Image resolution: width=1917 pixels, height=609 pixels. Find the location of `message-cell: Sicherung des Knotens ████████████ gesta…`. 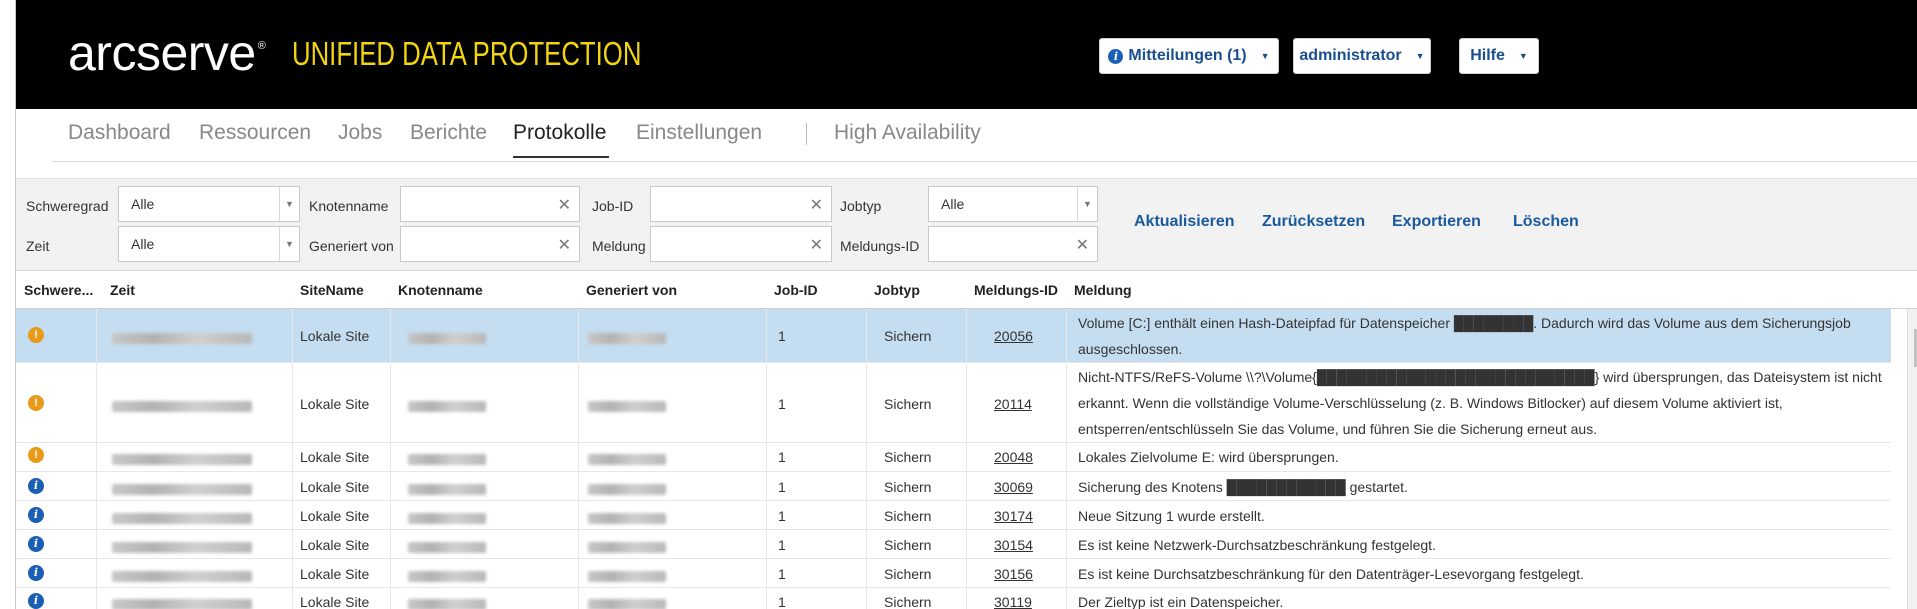

message-cell: Sicherung des Knotens ████████████ gesta… is located at coordinates (1243, 487).